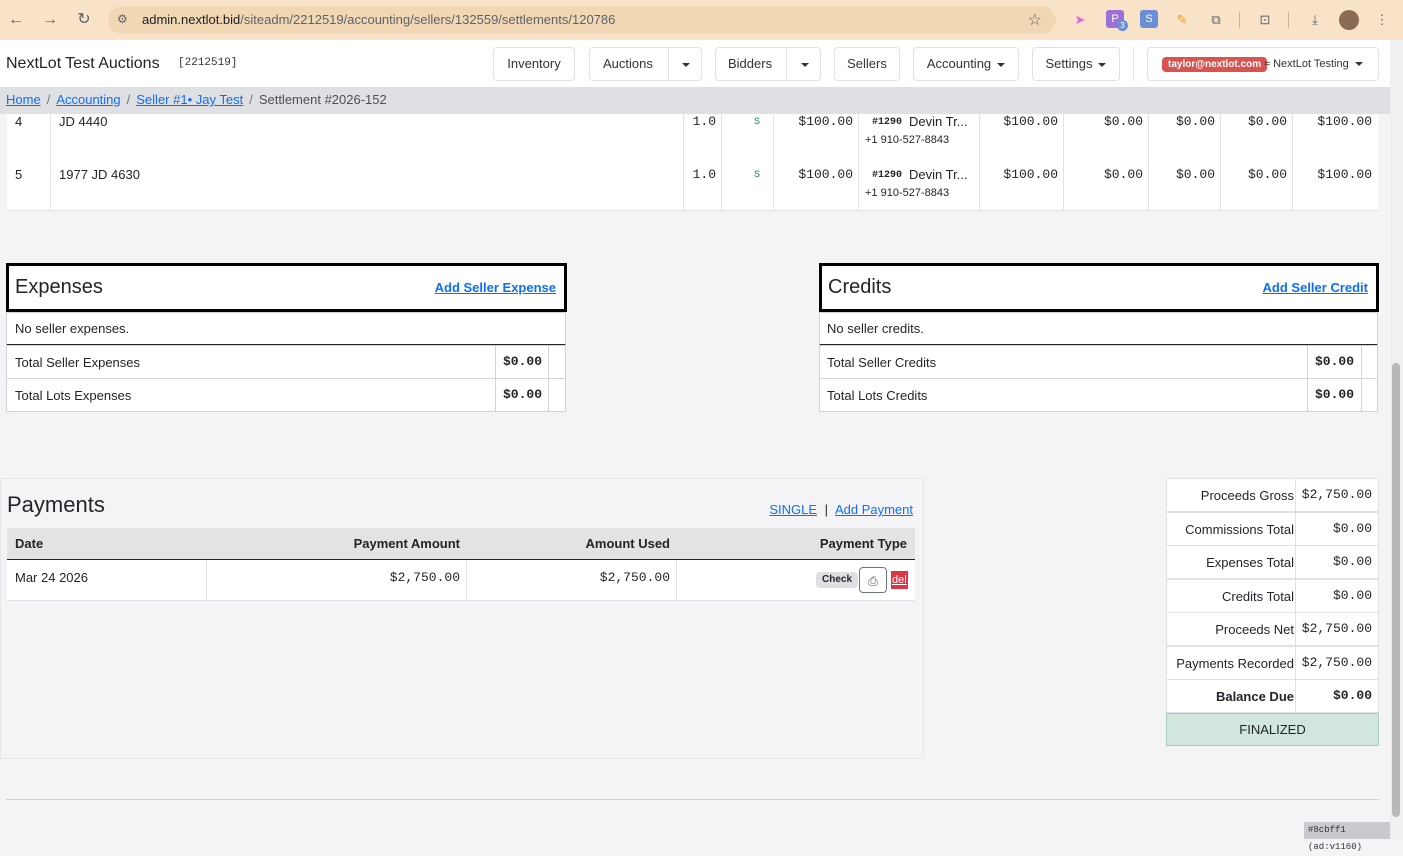 The image size is (1403, 856). I want to click on forward-arrow-icon: →, so click(50, 20).